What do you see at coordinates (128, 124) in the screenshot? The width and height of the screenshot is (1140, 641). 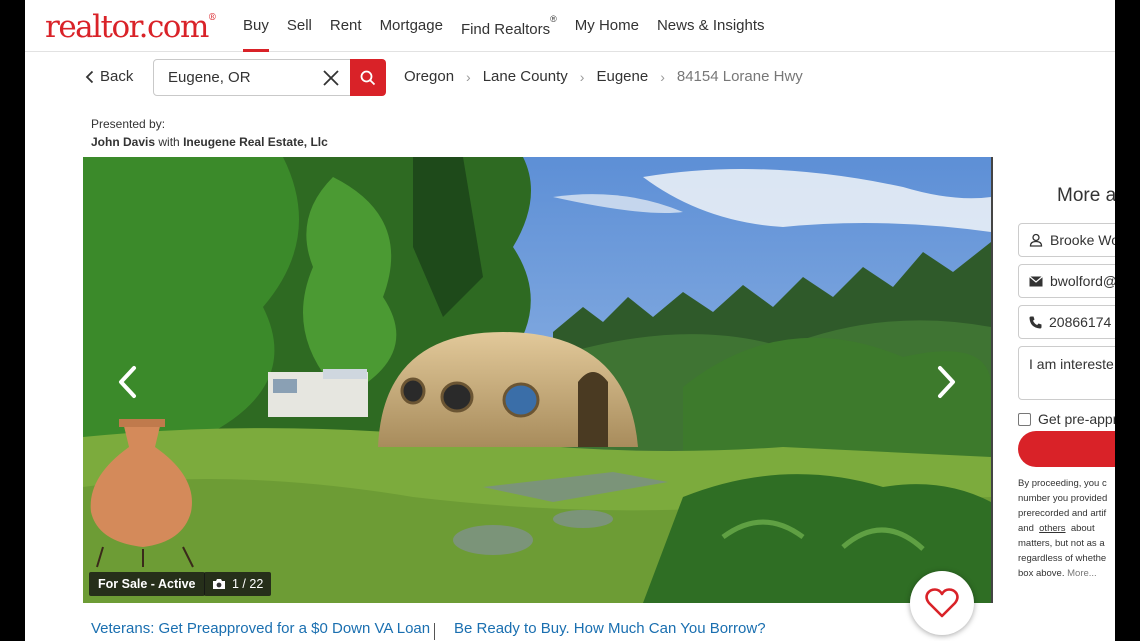 I see `presented-by-label: Presented by:` at bounding box center [128, 124].